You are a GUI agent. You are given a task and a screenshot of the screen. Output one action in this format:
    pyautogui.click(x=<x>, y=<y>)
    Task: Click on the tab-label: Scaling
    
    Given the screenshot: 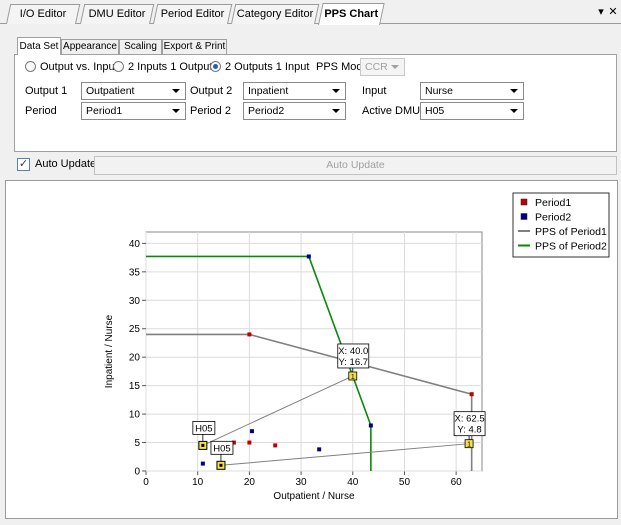 What is the action you would take?
    pyautogui.click(x=140, y=46)
    